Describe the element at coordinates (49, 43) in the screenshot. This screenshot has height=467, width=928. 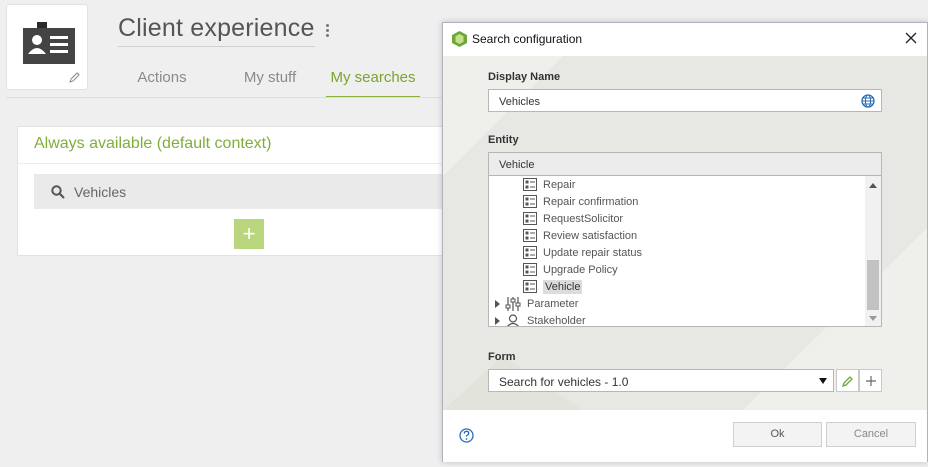
I see `contact-card-icon` at that location.